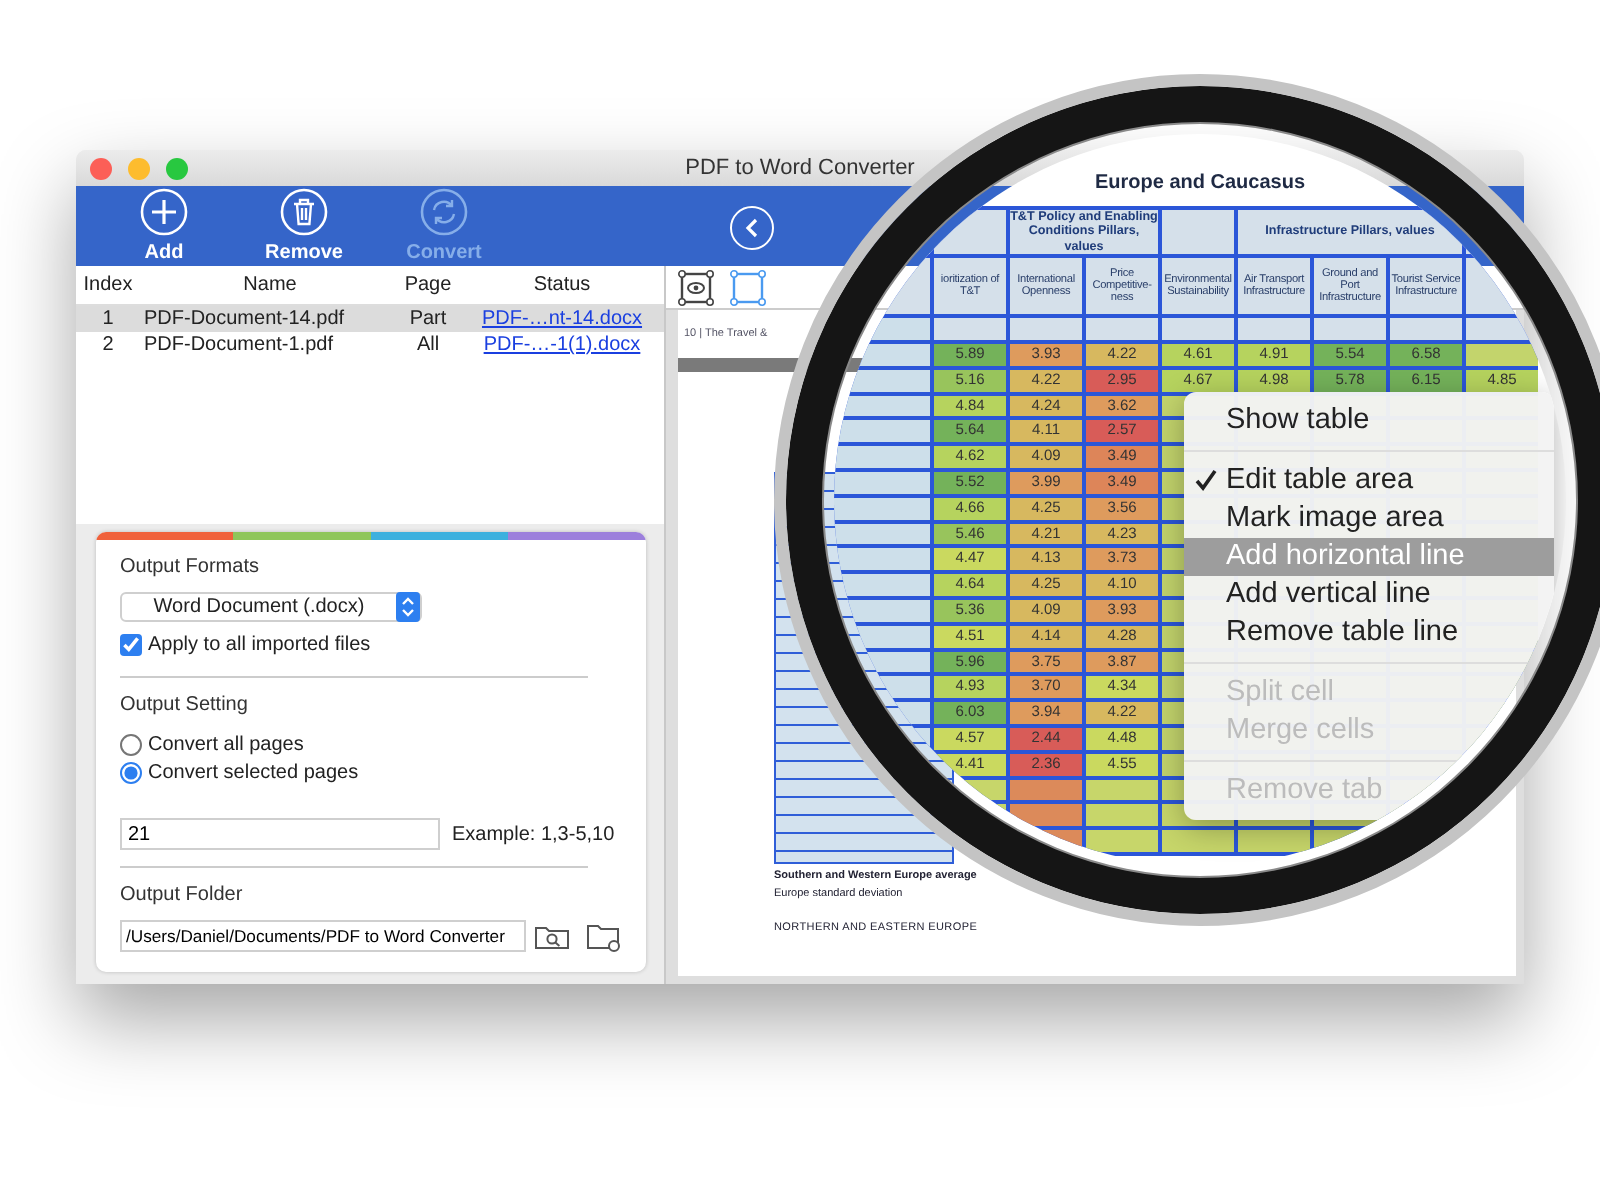 Image resolution: width=1600 pixels, height=1200 pixels. Describe the element at coordinates (259, 646) in the screenshot. I see `checkbox-label: Apply to all imported files` at that location.